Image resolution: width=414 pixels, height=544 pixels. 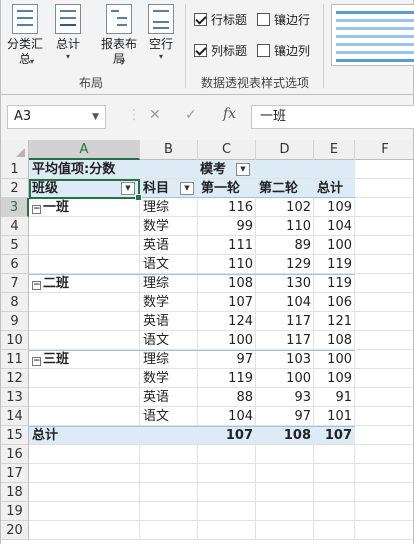 What do you see at coordinates (15, 188) in the screenshot?
I see `row-header: 2` at bounding box center [15, 188].